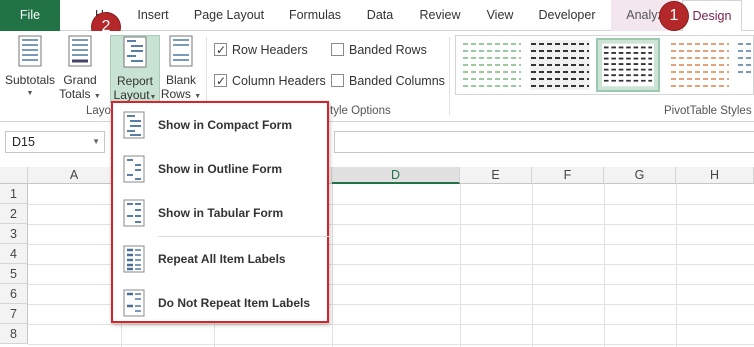 Image resolution: width=754 pixels, height=347 pixels. What do you see at coordinates (134, 213) in the screenshot?
I see `tabular-form-icon` at bounding box center [134, 213].